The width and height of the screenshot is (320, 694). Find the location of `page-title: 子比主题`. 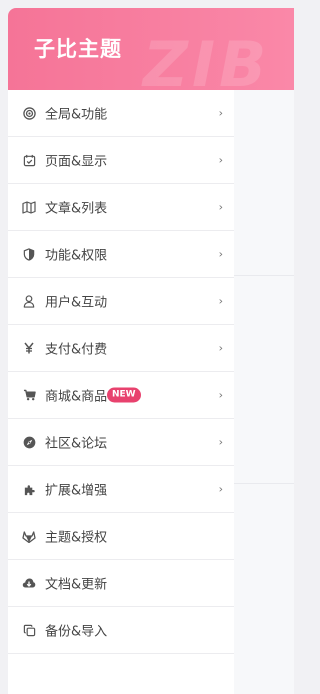

page-title: 子比主题 is located at coordinates (78, 49).